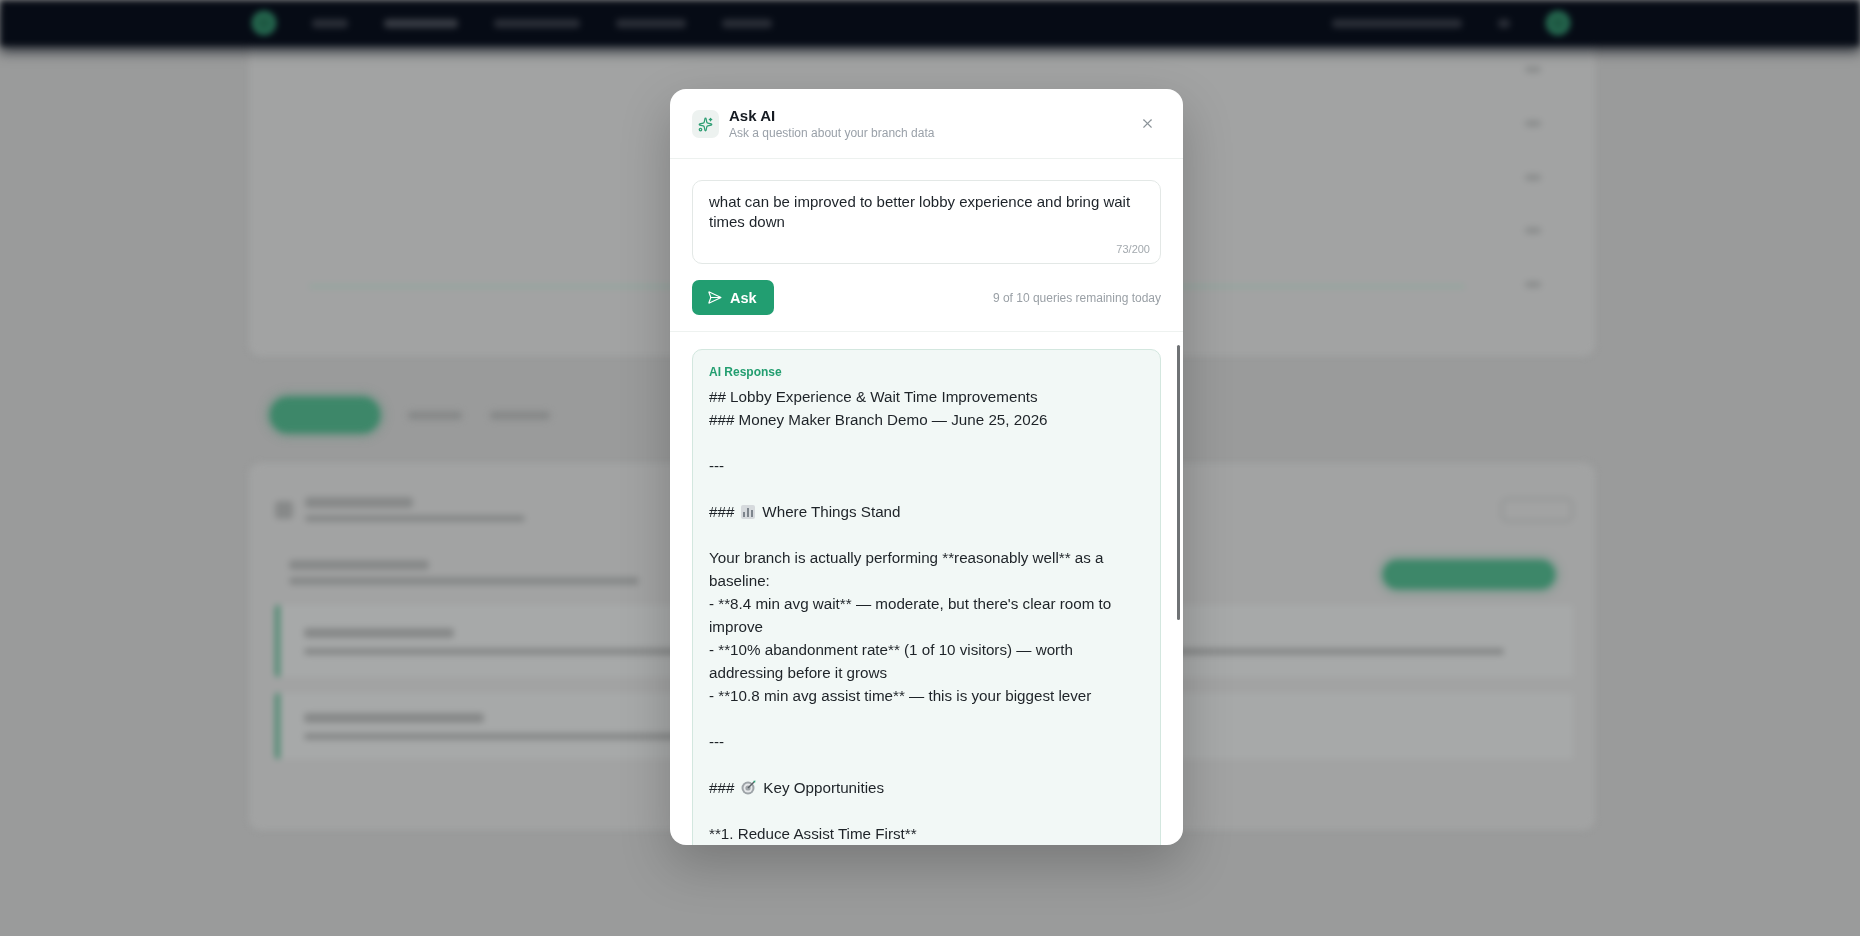 This screenshot has width=1860, height=936. What do you see at coordinates (1178, 482) in the screenshot?
I see `scrollbar-thumb` at bounding box center [1178, 482].